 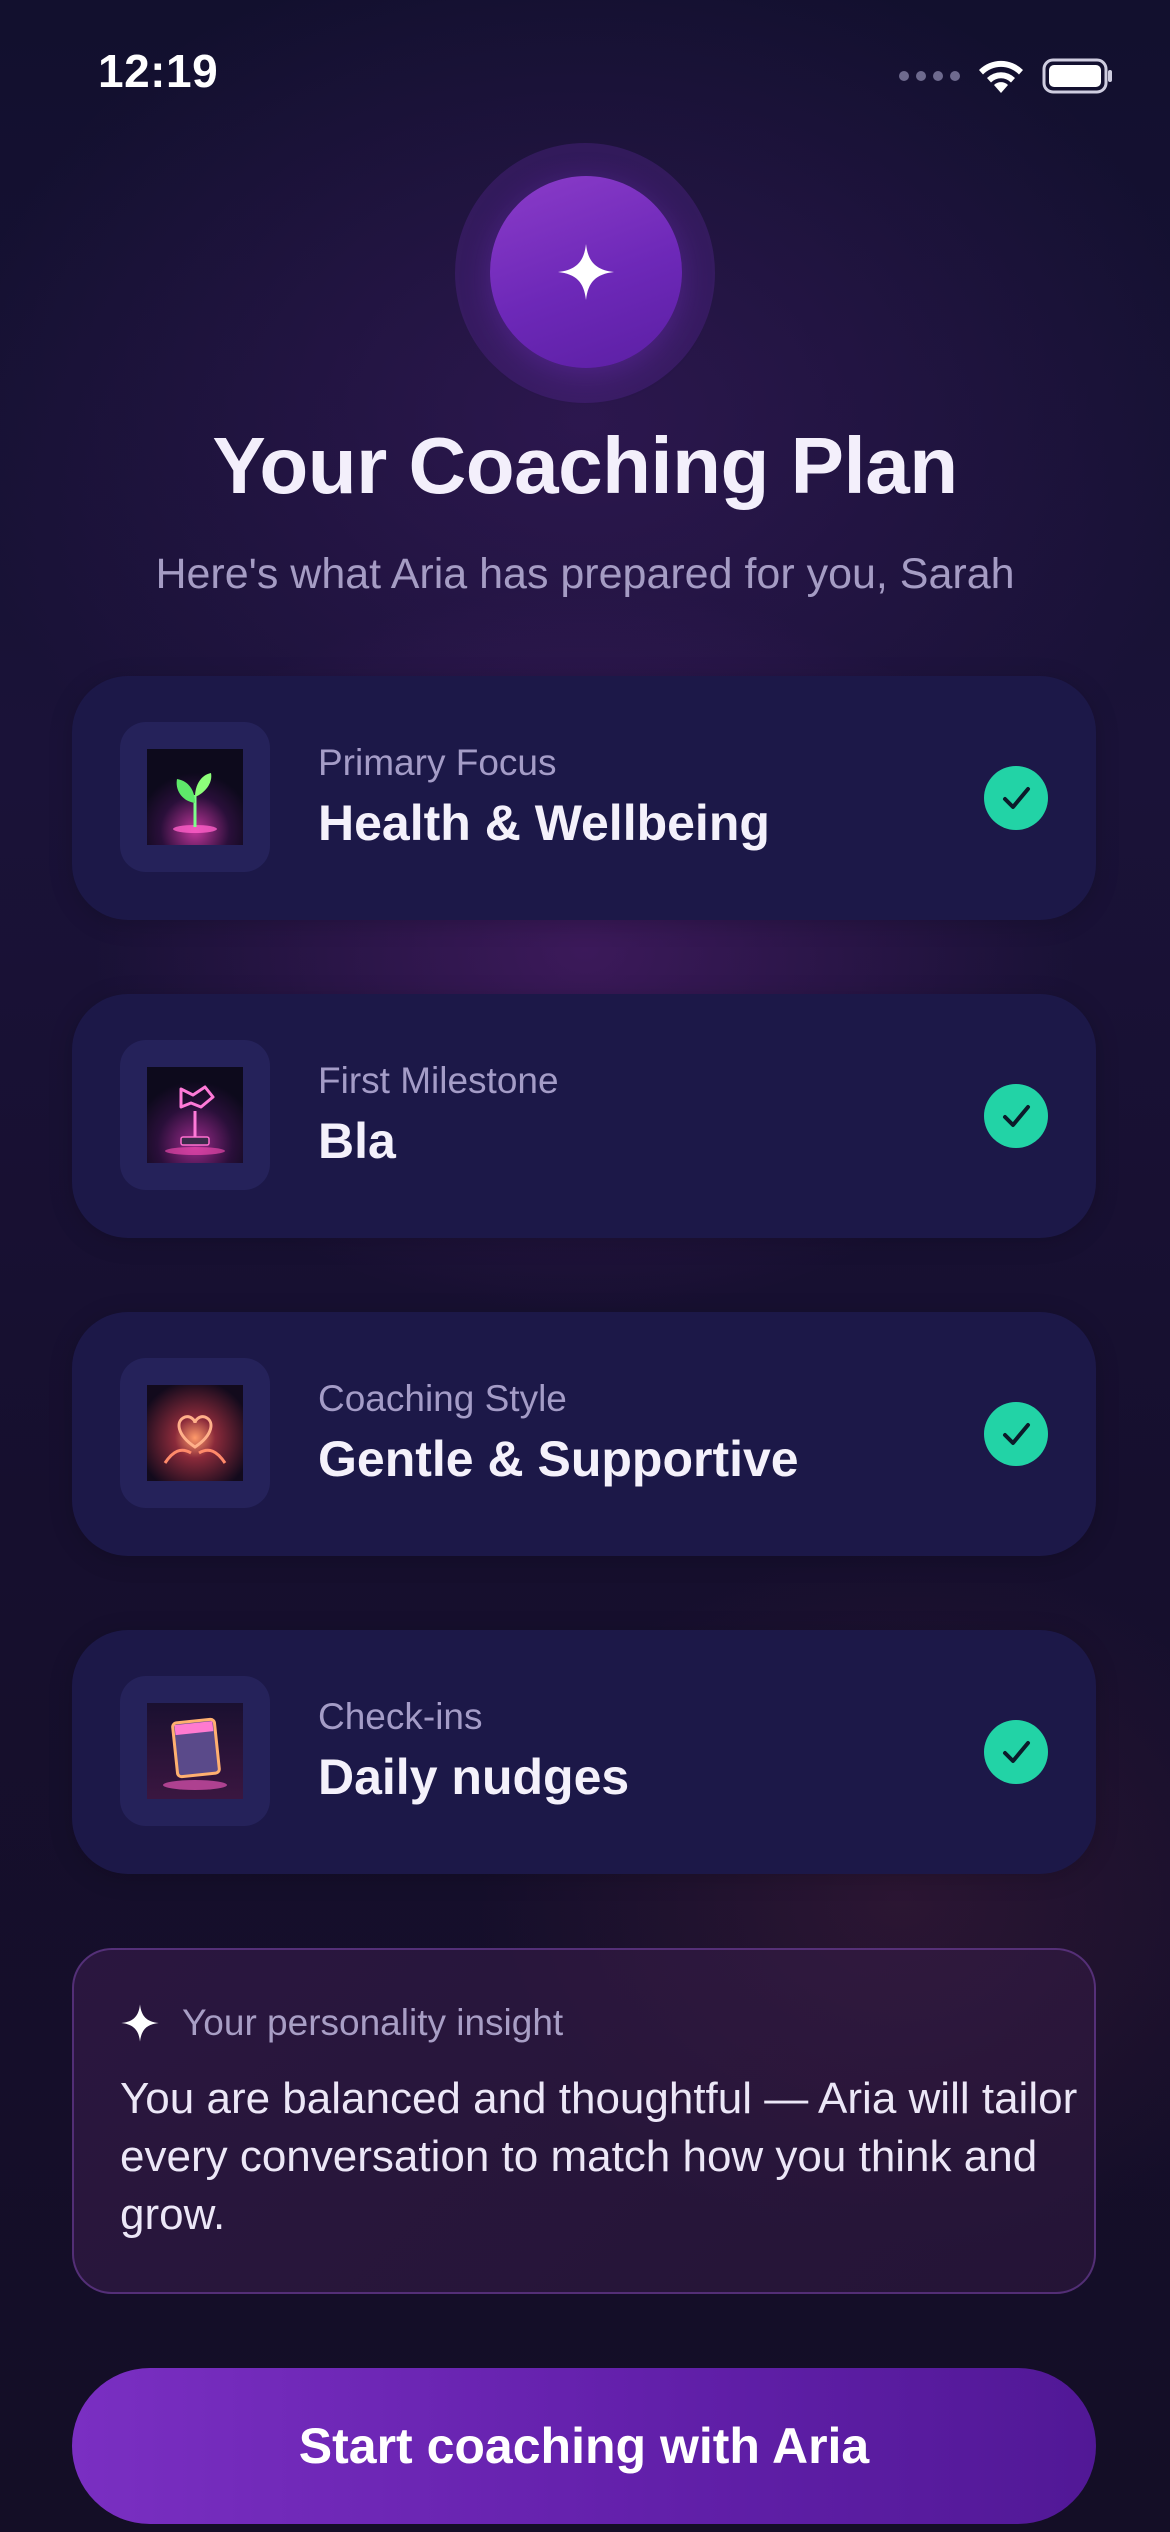 I want to click on hero-badge, so click(x=586, y=272).